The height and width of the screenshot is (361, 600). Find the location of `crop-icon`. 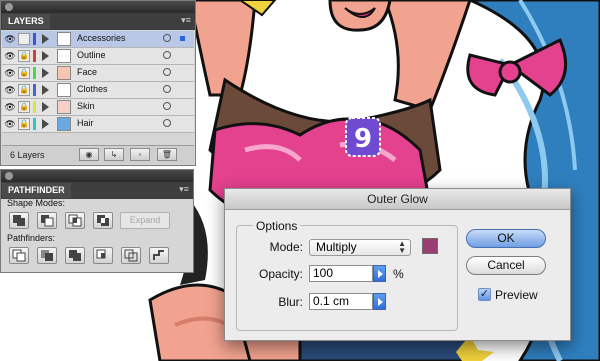

crop-icon is located at coordinates (101, 254).